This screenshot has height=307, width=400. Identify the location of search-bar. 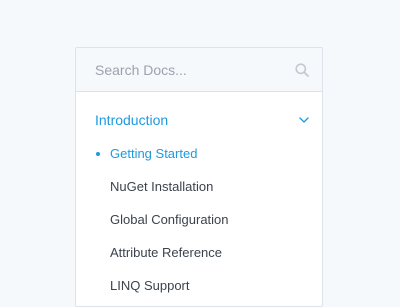
(199, 70).